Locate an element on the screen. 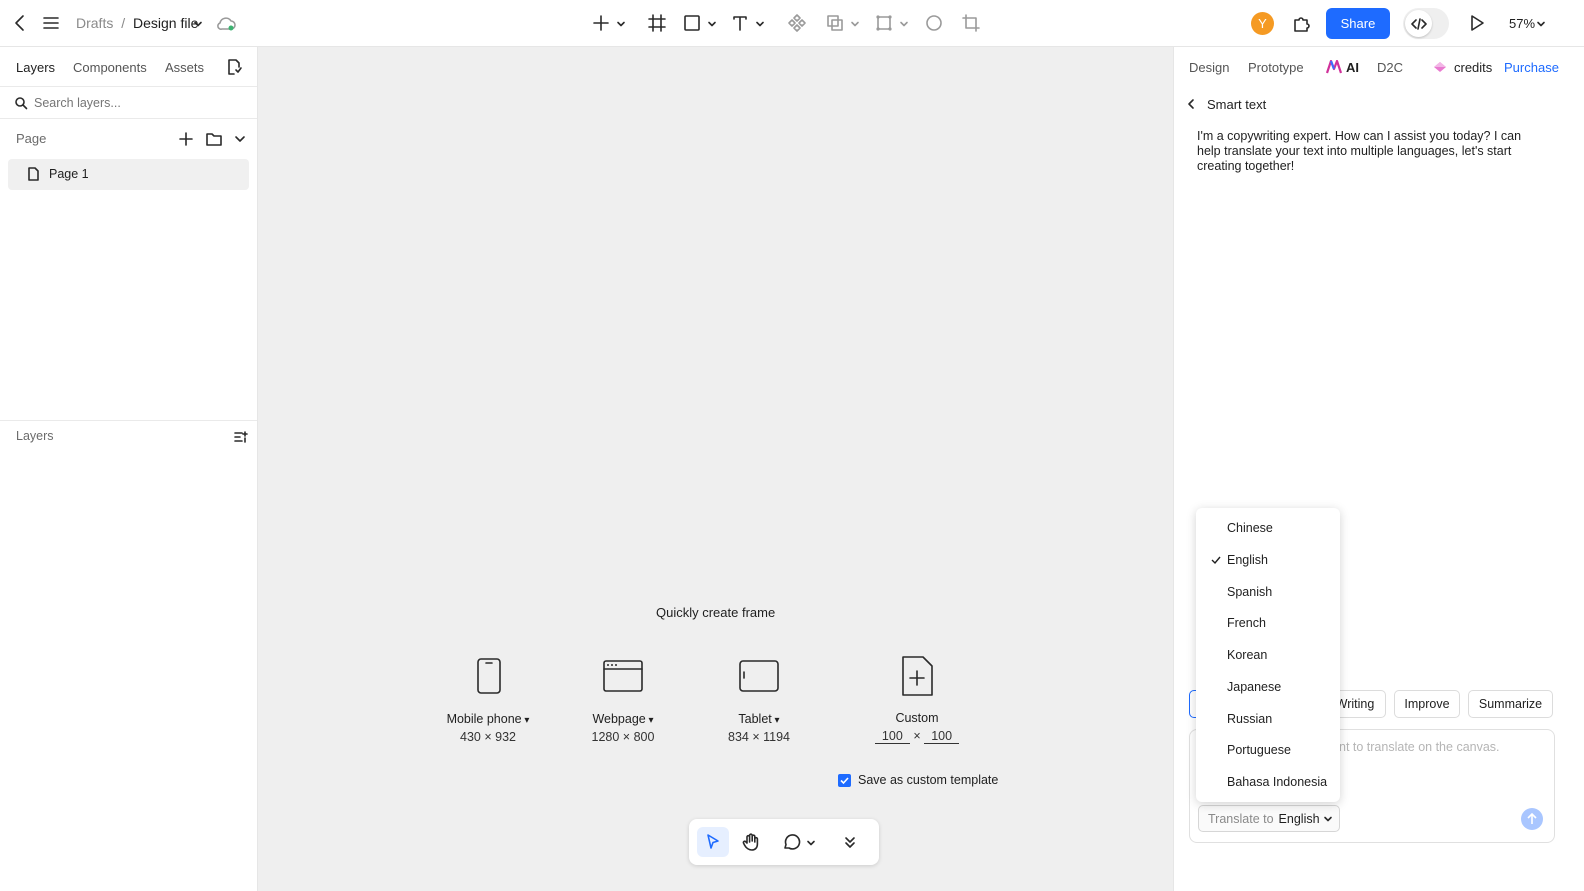  cloud-sync-icon is located at coordinates (226, 23).